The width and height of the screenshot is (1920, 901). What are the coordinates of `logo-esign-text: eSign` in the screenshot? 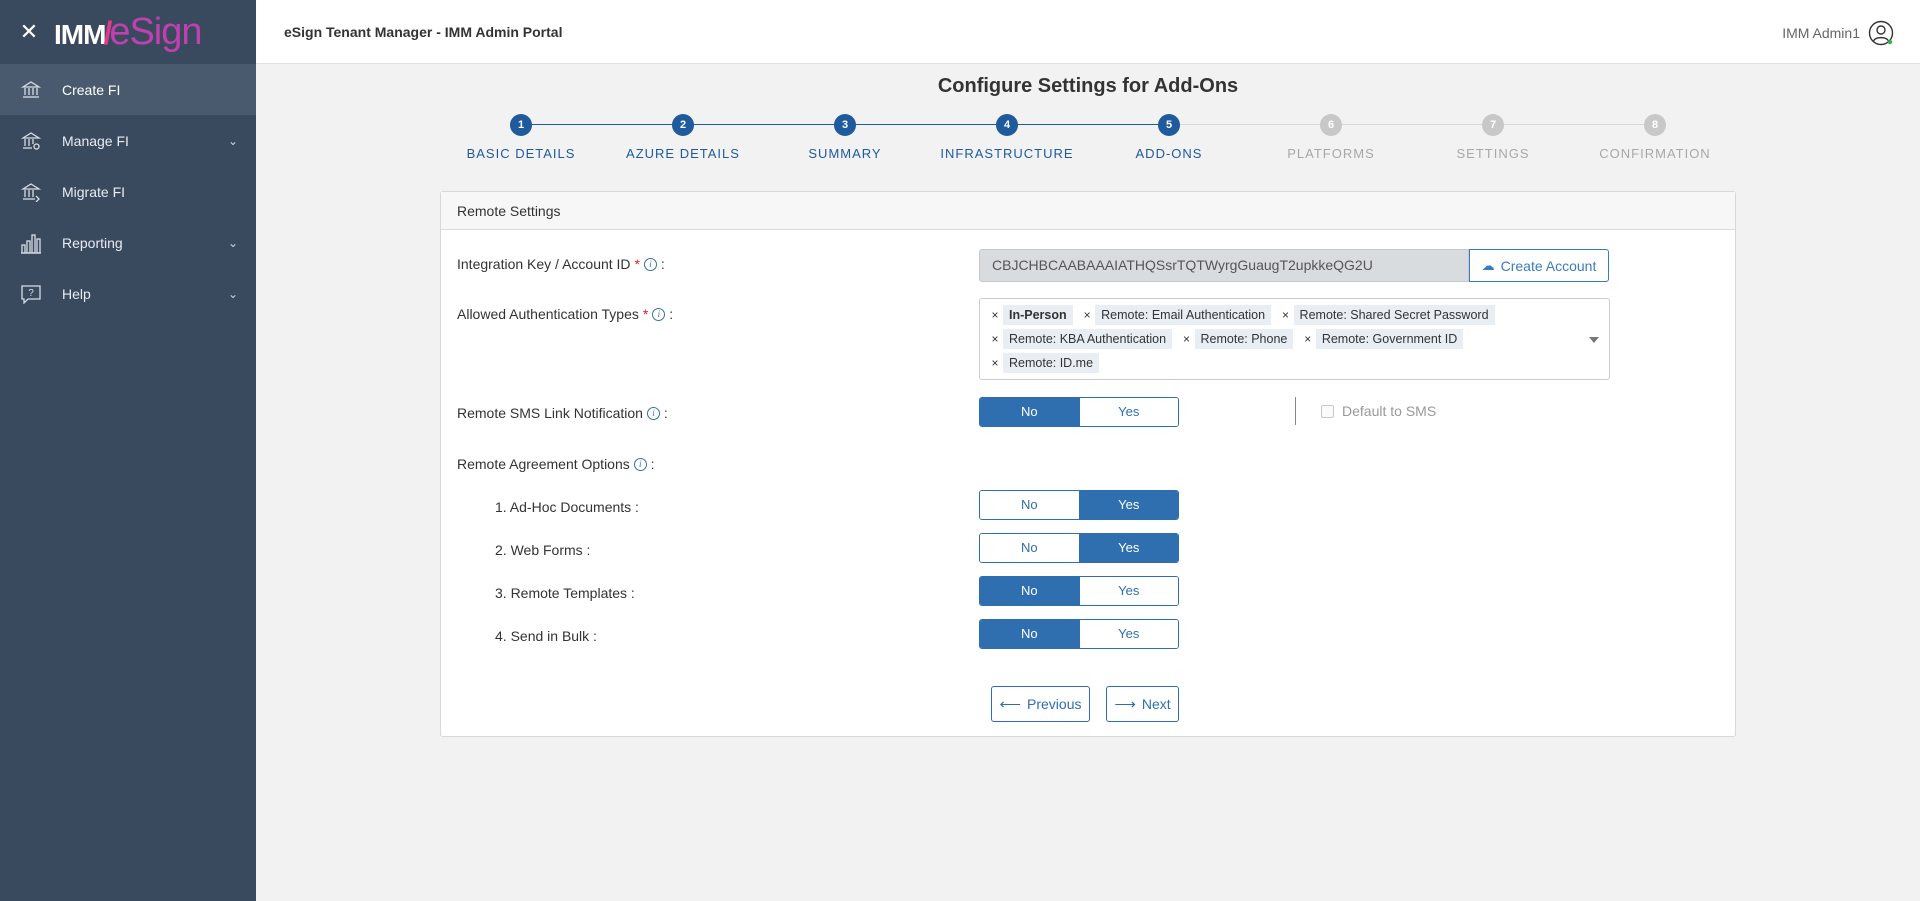 It's located at (155, 31).